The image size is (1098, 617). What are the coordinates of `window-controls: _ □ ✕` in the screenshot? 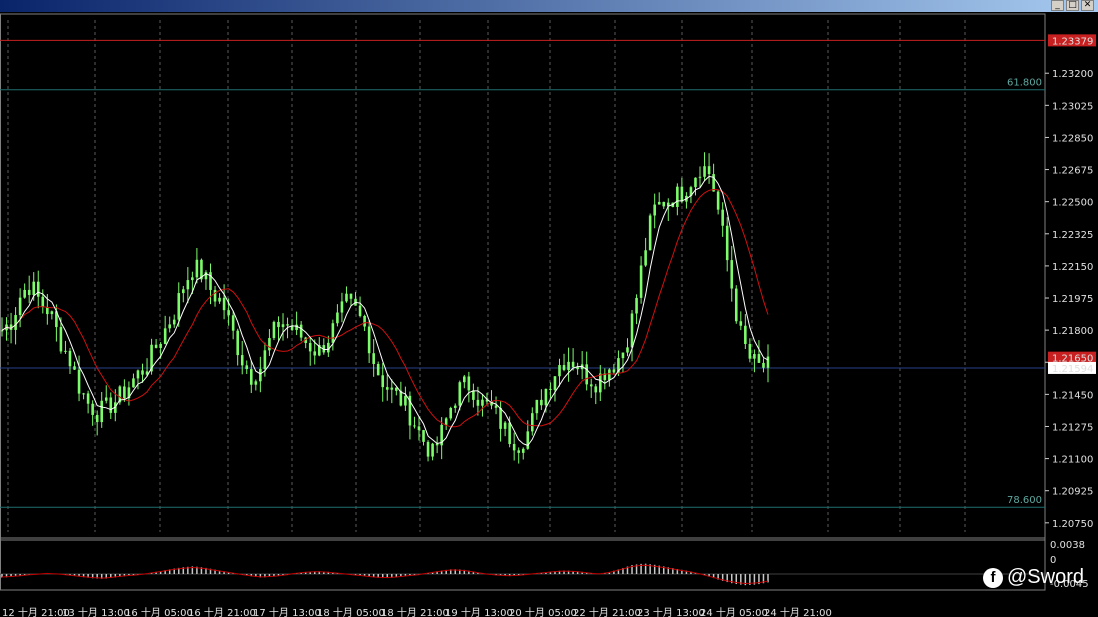 It's located at (1072, 5).